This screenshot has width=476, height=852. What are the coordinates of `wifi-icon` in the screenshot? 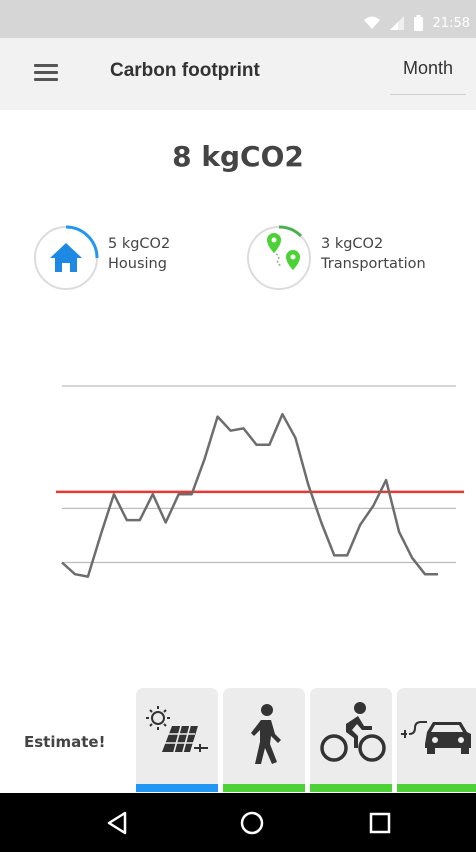 It's located at (371, 22).